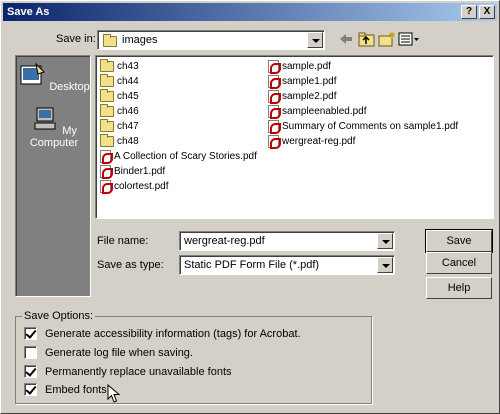  I want to click on list-item: Binder1.pdf, so click(132, 171).